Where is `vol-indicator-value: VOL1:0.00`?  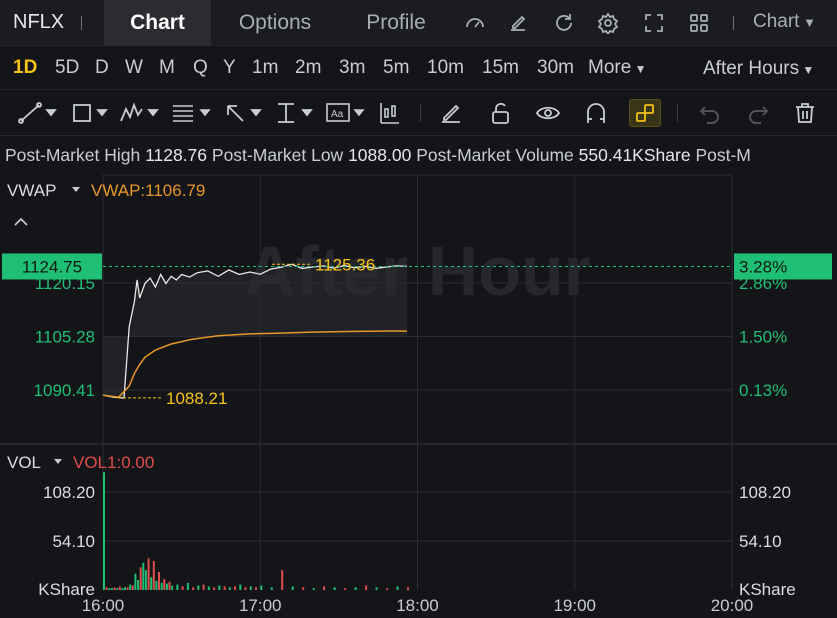
vol-indicator-value: VOL1:0.00 is located at coordinates (113, 462).